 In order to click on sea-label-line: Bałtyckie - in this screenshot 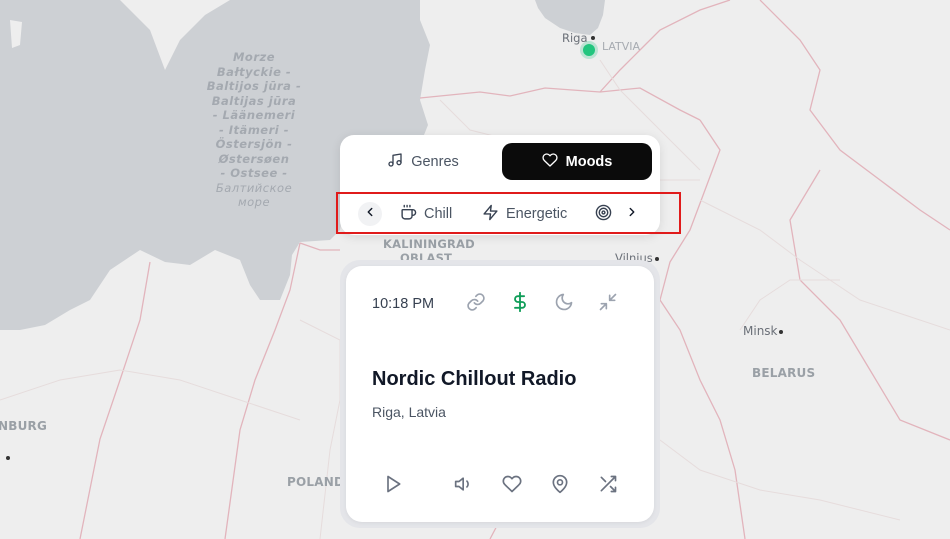, I will do `click(254, 71)`.